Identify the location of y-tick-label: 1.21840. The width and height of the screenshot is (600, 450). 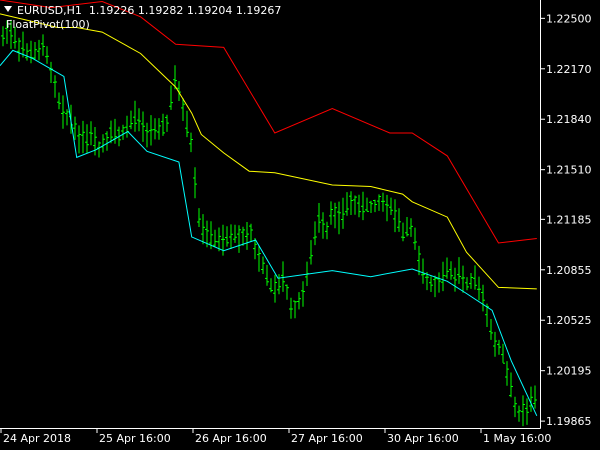
(569, 119).